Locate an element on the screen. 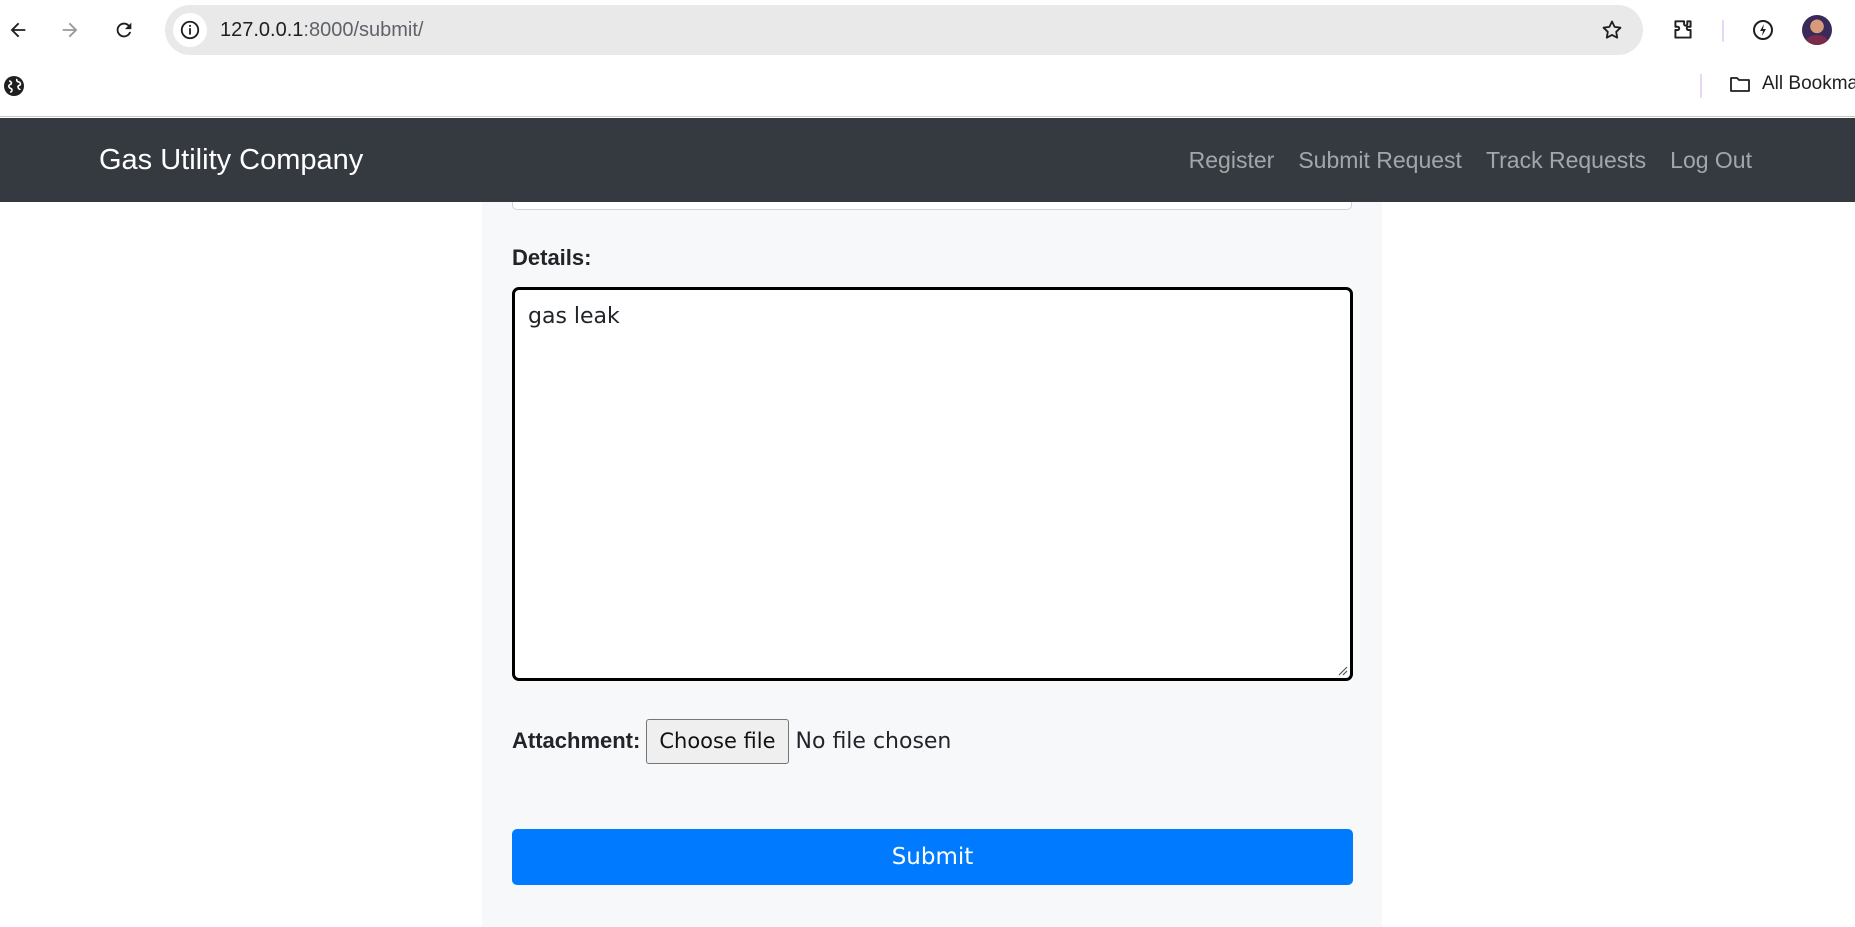 This screenshot has width=1855, height=927. attachment-label: Attachment: is located at coordinates (576, 740).